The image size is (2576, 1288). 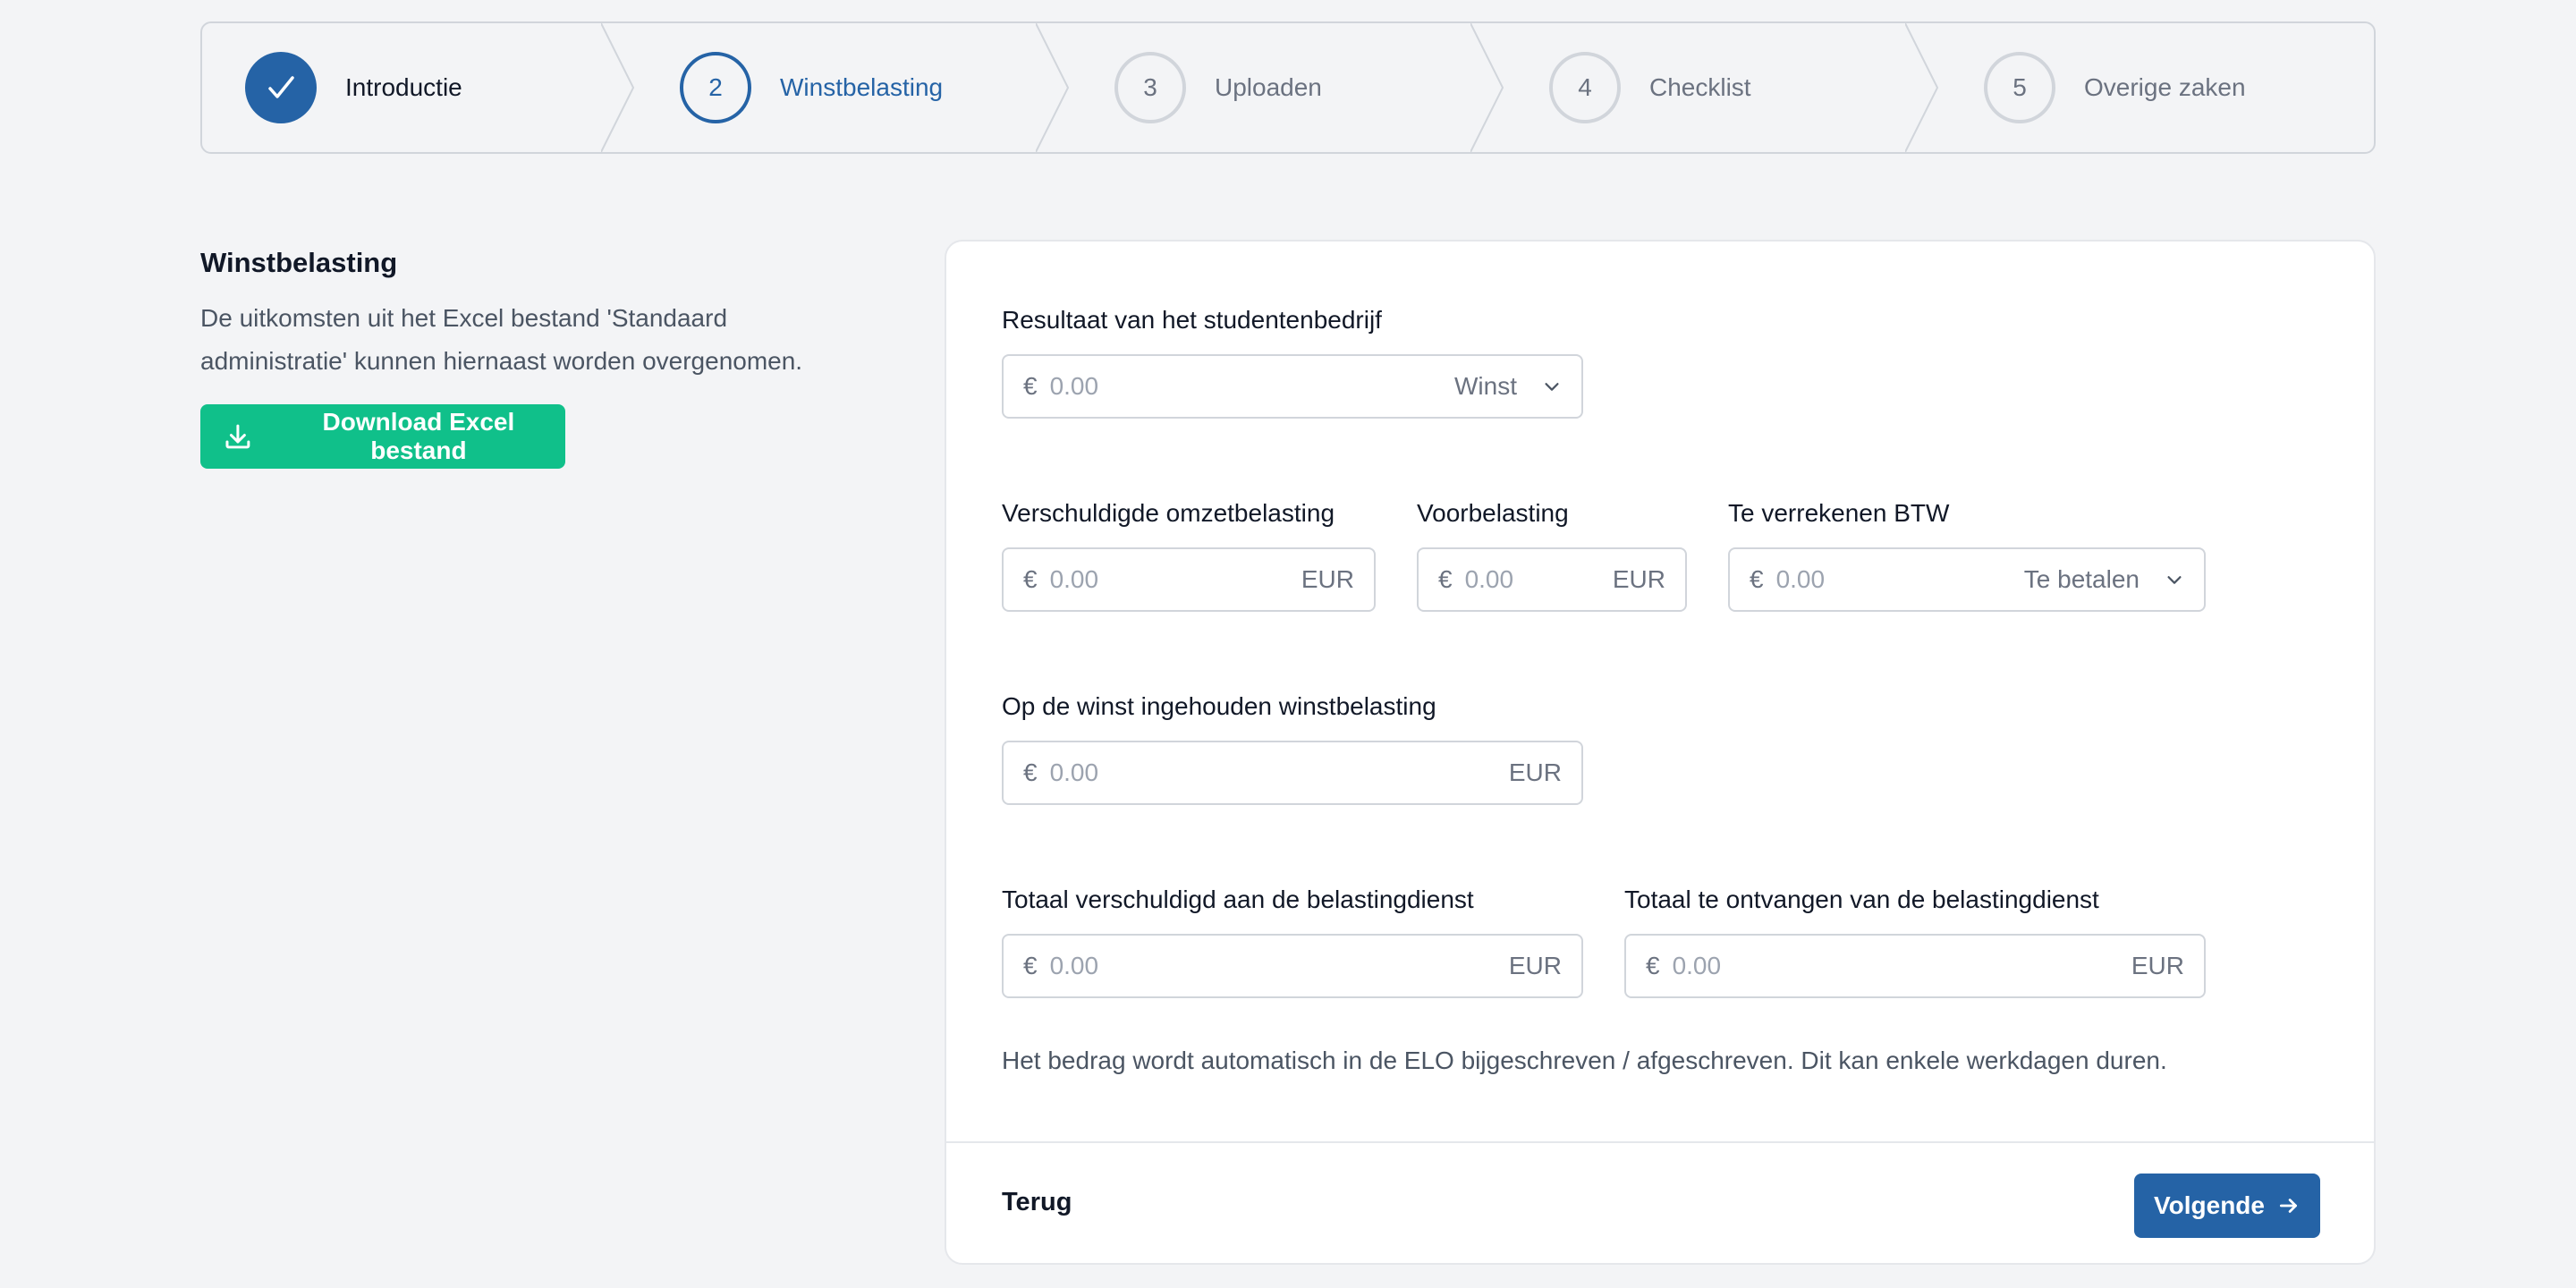 What do you see at coordinates (2288, 1206) in the screenshot?
I see `arrow-right-icon` at bounding box center [2288, 1206].